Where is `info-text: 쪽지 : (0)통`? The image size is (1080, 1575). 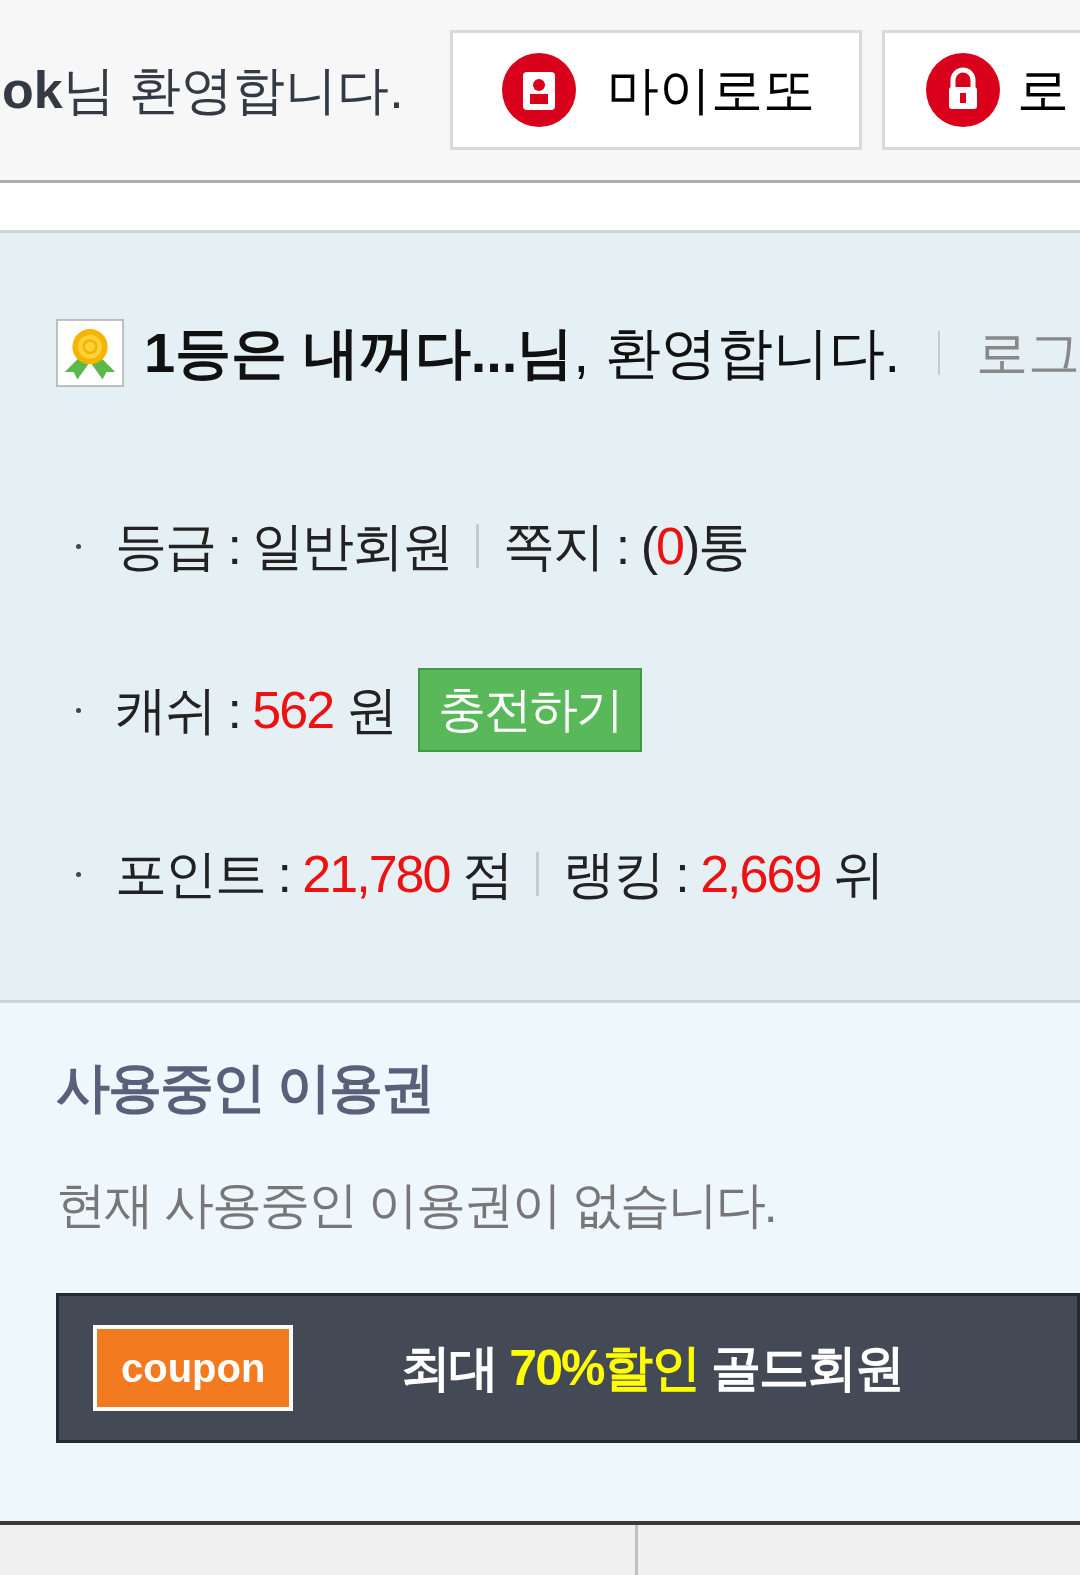 info-text: 쪽지 : (0)통 is located at coordinates (626, 546).